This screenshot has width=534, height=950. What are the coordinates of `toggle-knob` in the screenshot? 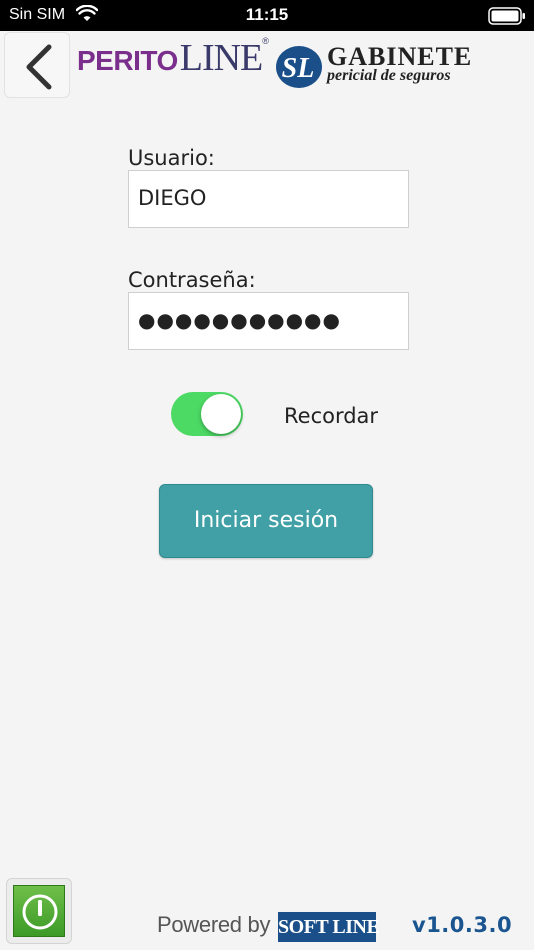 It's located at (221, 414).